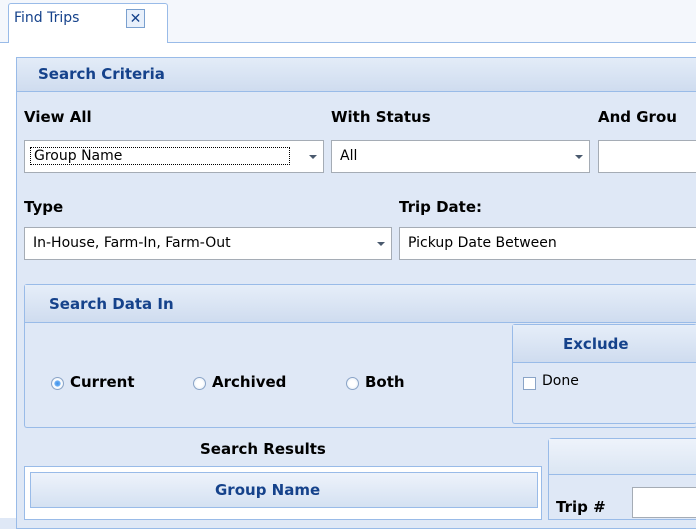  Describe the element at coordinates (57, 383) in the screenshot. I see `radio-current-icon` at that location.